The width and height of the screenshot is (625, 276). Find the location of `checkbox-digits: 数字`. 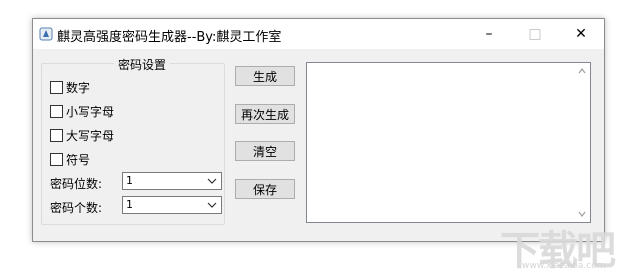

checkbox-digits: 数字 is located at coordinates (70, 87).